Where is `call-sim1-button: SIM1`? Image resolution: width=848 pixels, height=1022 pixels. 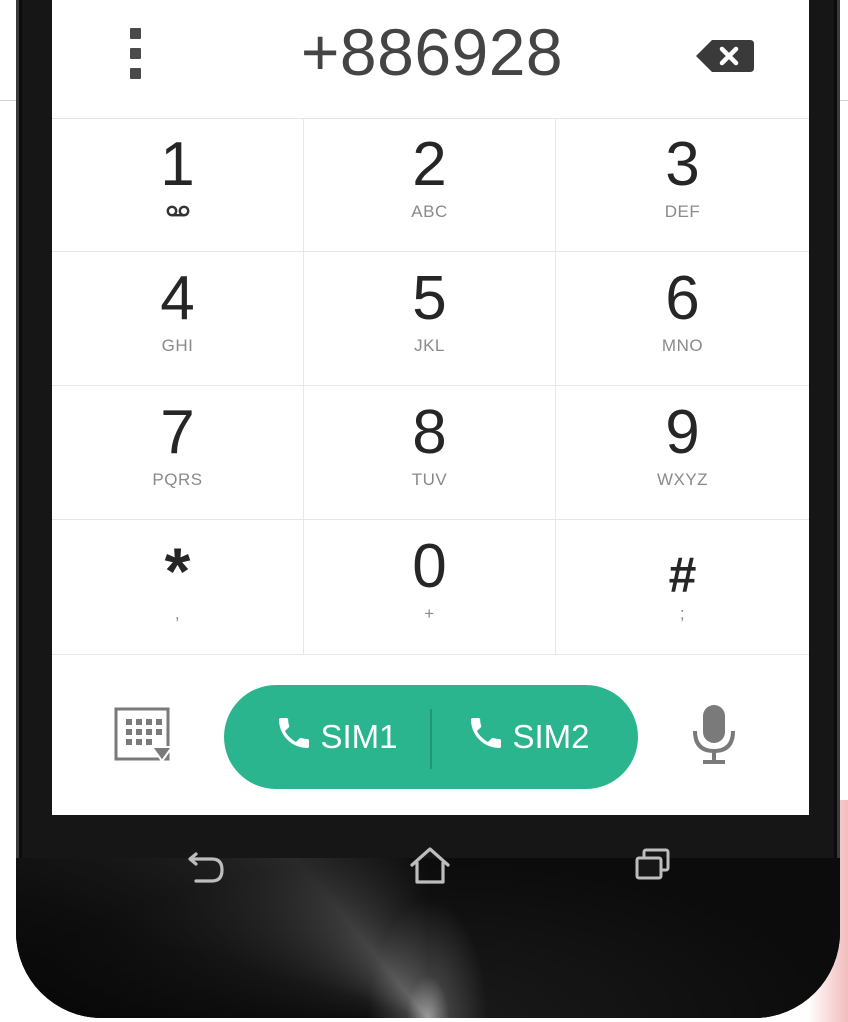
call-sim1-button: SIM1 is located at coordinates (327, 737).